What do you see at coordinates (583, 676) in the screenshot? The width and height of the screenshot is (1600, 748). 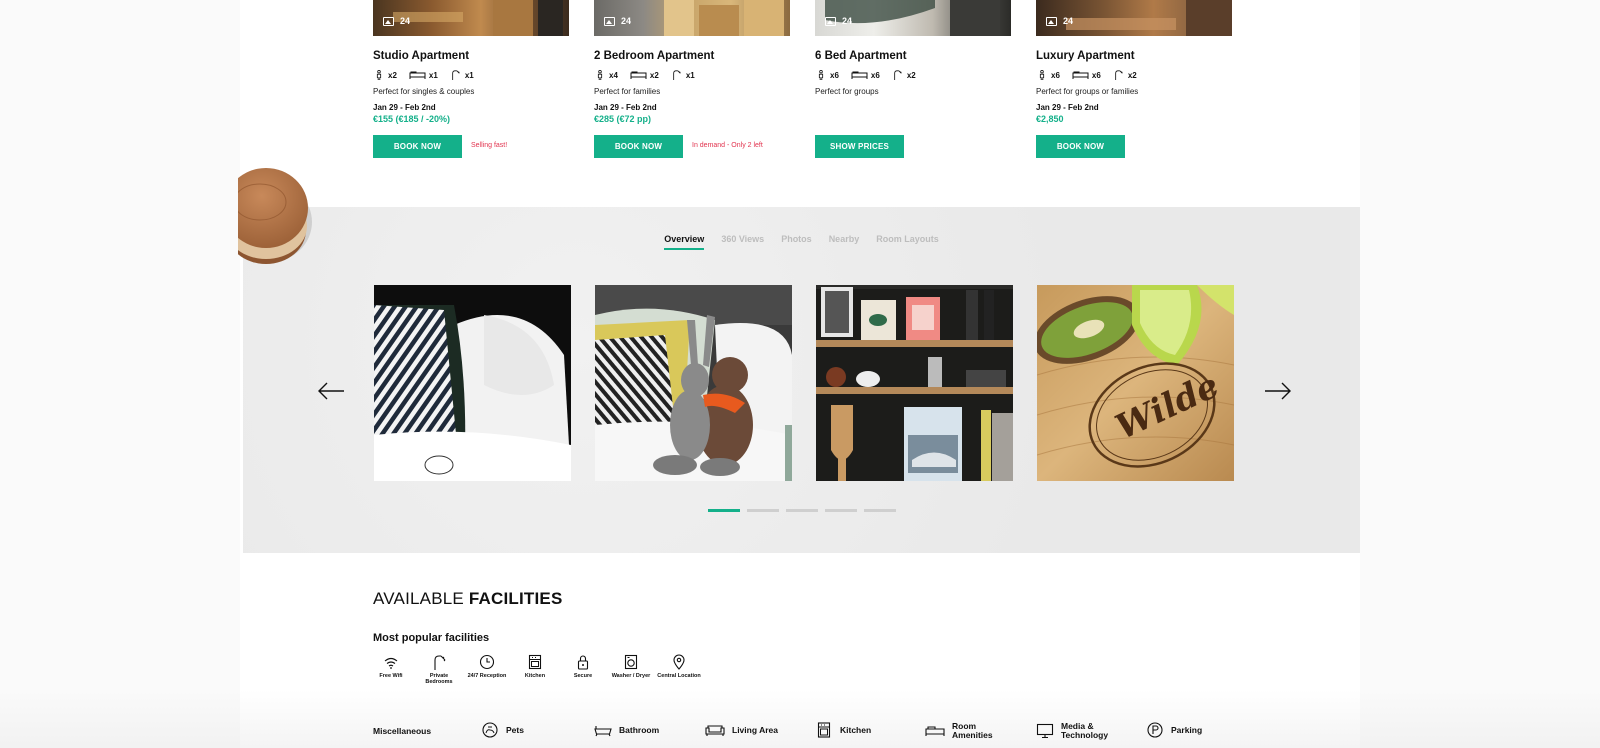 I see `facility-label: Secure` at bounding box center [583, 676].